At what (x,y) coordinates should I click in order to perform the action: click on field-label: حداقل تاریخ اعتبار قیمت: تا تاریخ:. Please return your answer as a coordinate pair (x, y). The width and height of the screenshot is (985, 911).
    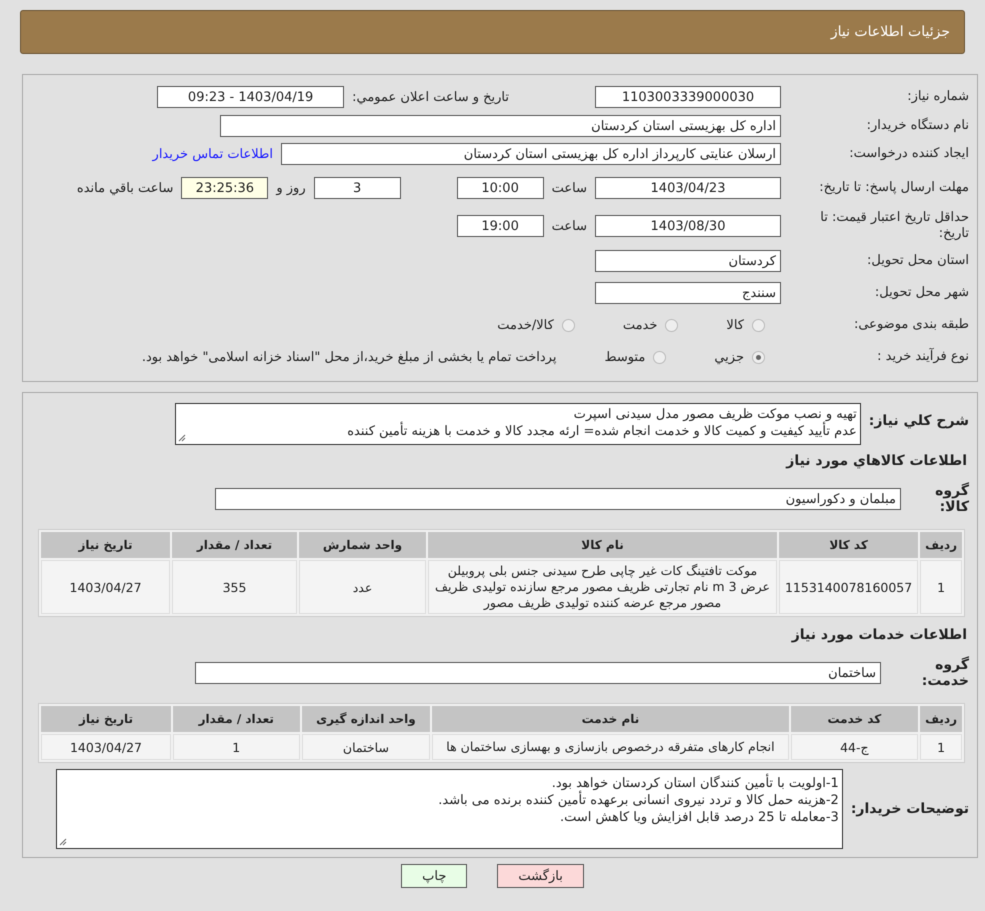
    Looking at the image, I should click on (894, 226).